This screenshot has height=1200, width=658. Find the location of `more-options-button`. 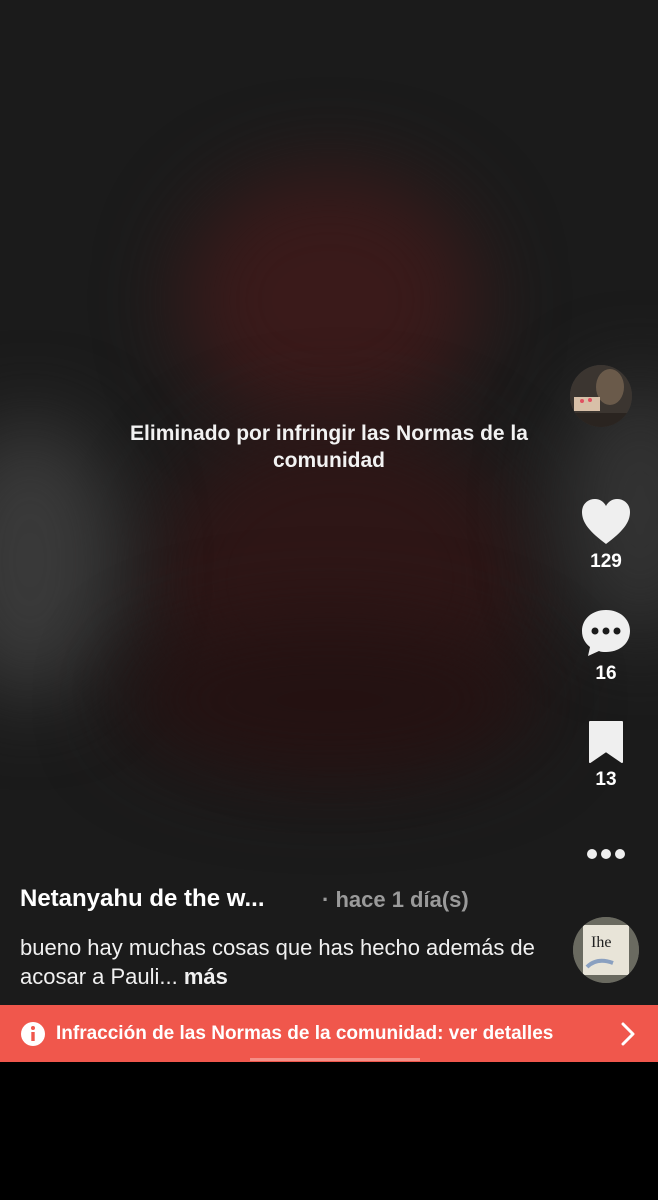

more-options-button is located at coordinates (606, 854).